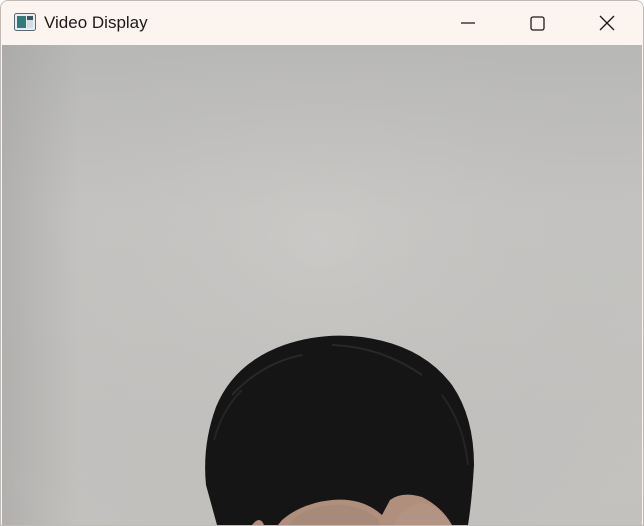 Image resolution: width=644 pixels, height=526 pixels. I want to click on close-button, so click(607, 23).